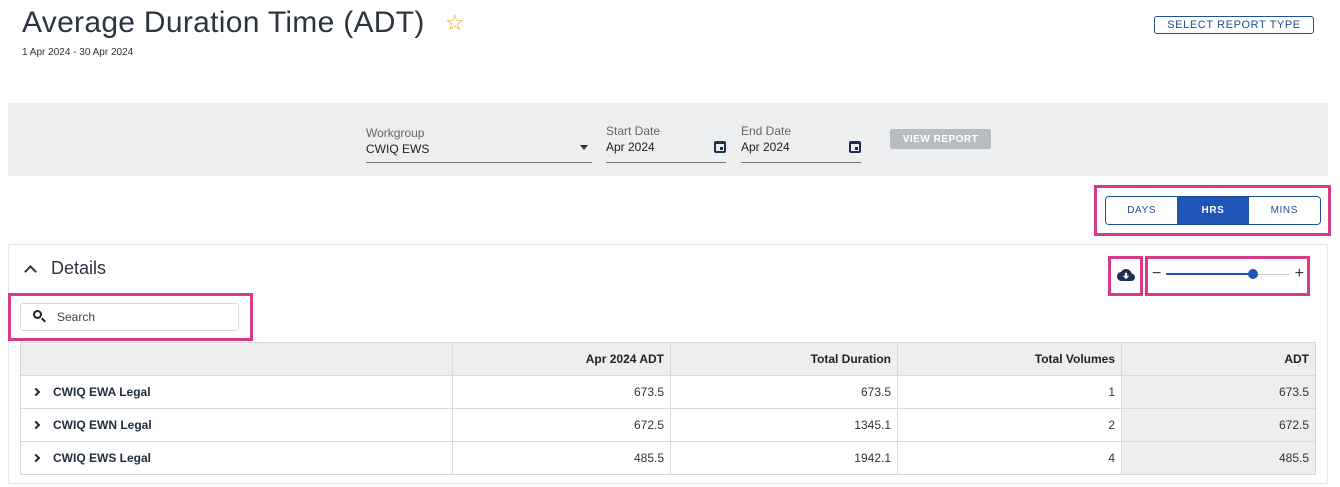 The height and width of the screenshot is (487, 1340). What do you see at coordinates (395, 133) in the screenshot?
I see `workgroup-label: Workgroup` at bounding box center [395, 133].